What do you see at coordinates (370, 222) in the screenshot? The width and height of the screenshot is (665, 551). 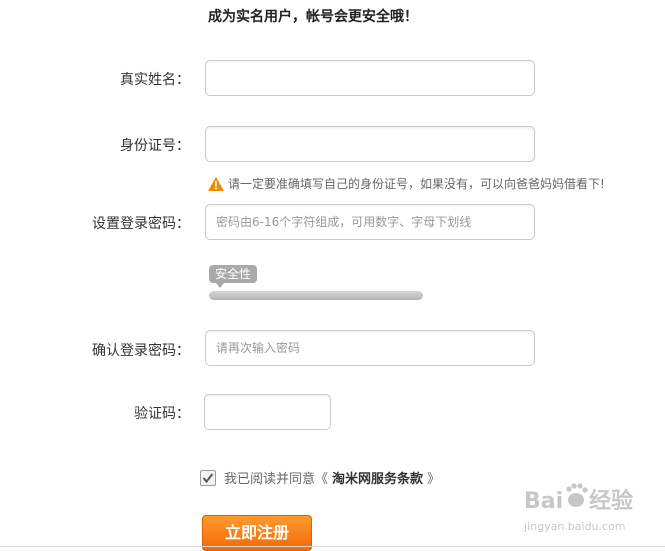 I see `password-input` at bounding box center [370, 222].